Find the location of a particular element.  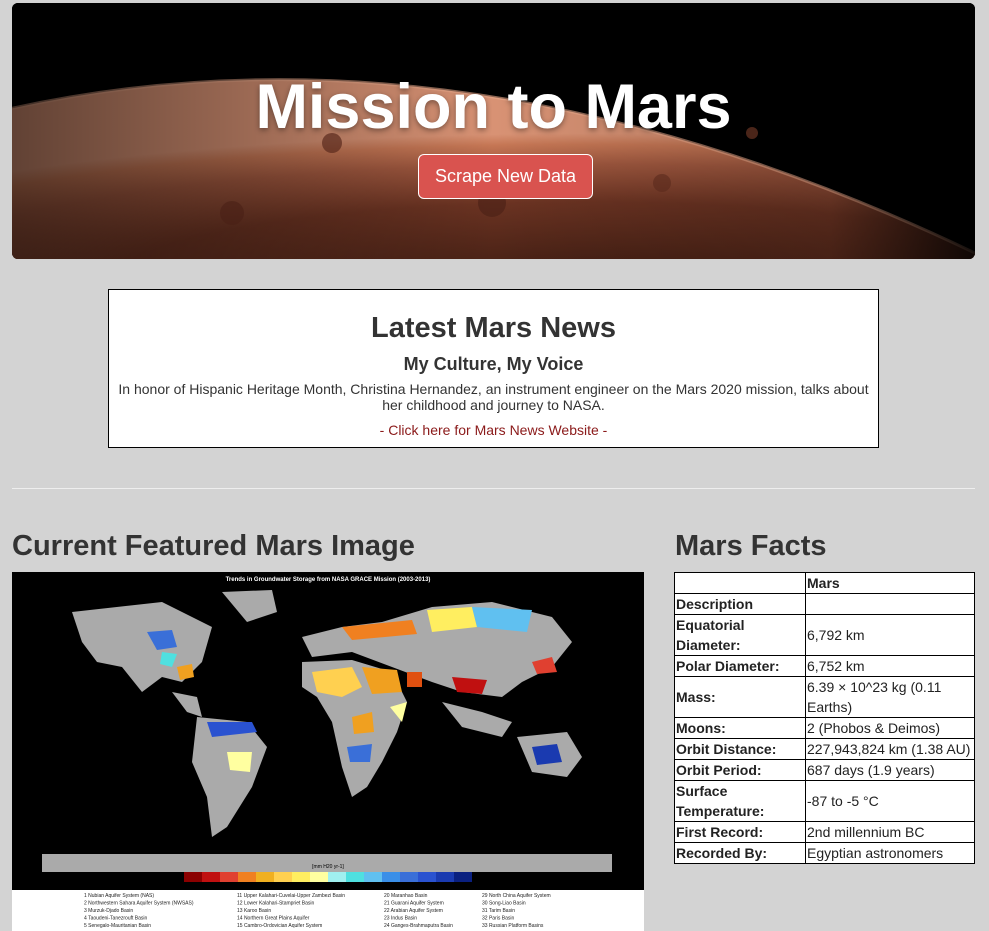

table-row: Mass: 6.39 × 10^23 kg (0.11 Earths) is located at coordinates (824, 697).